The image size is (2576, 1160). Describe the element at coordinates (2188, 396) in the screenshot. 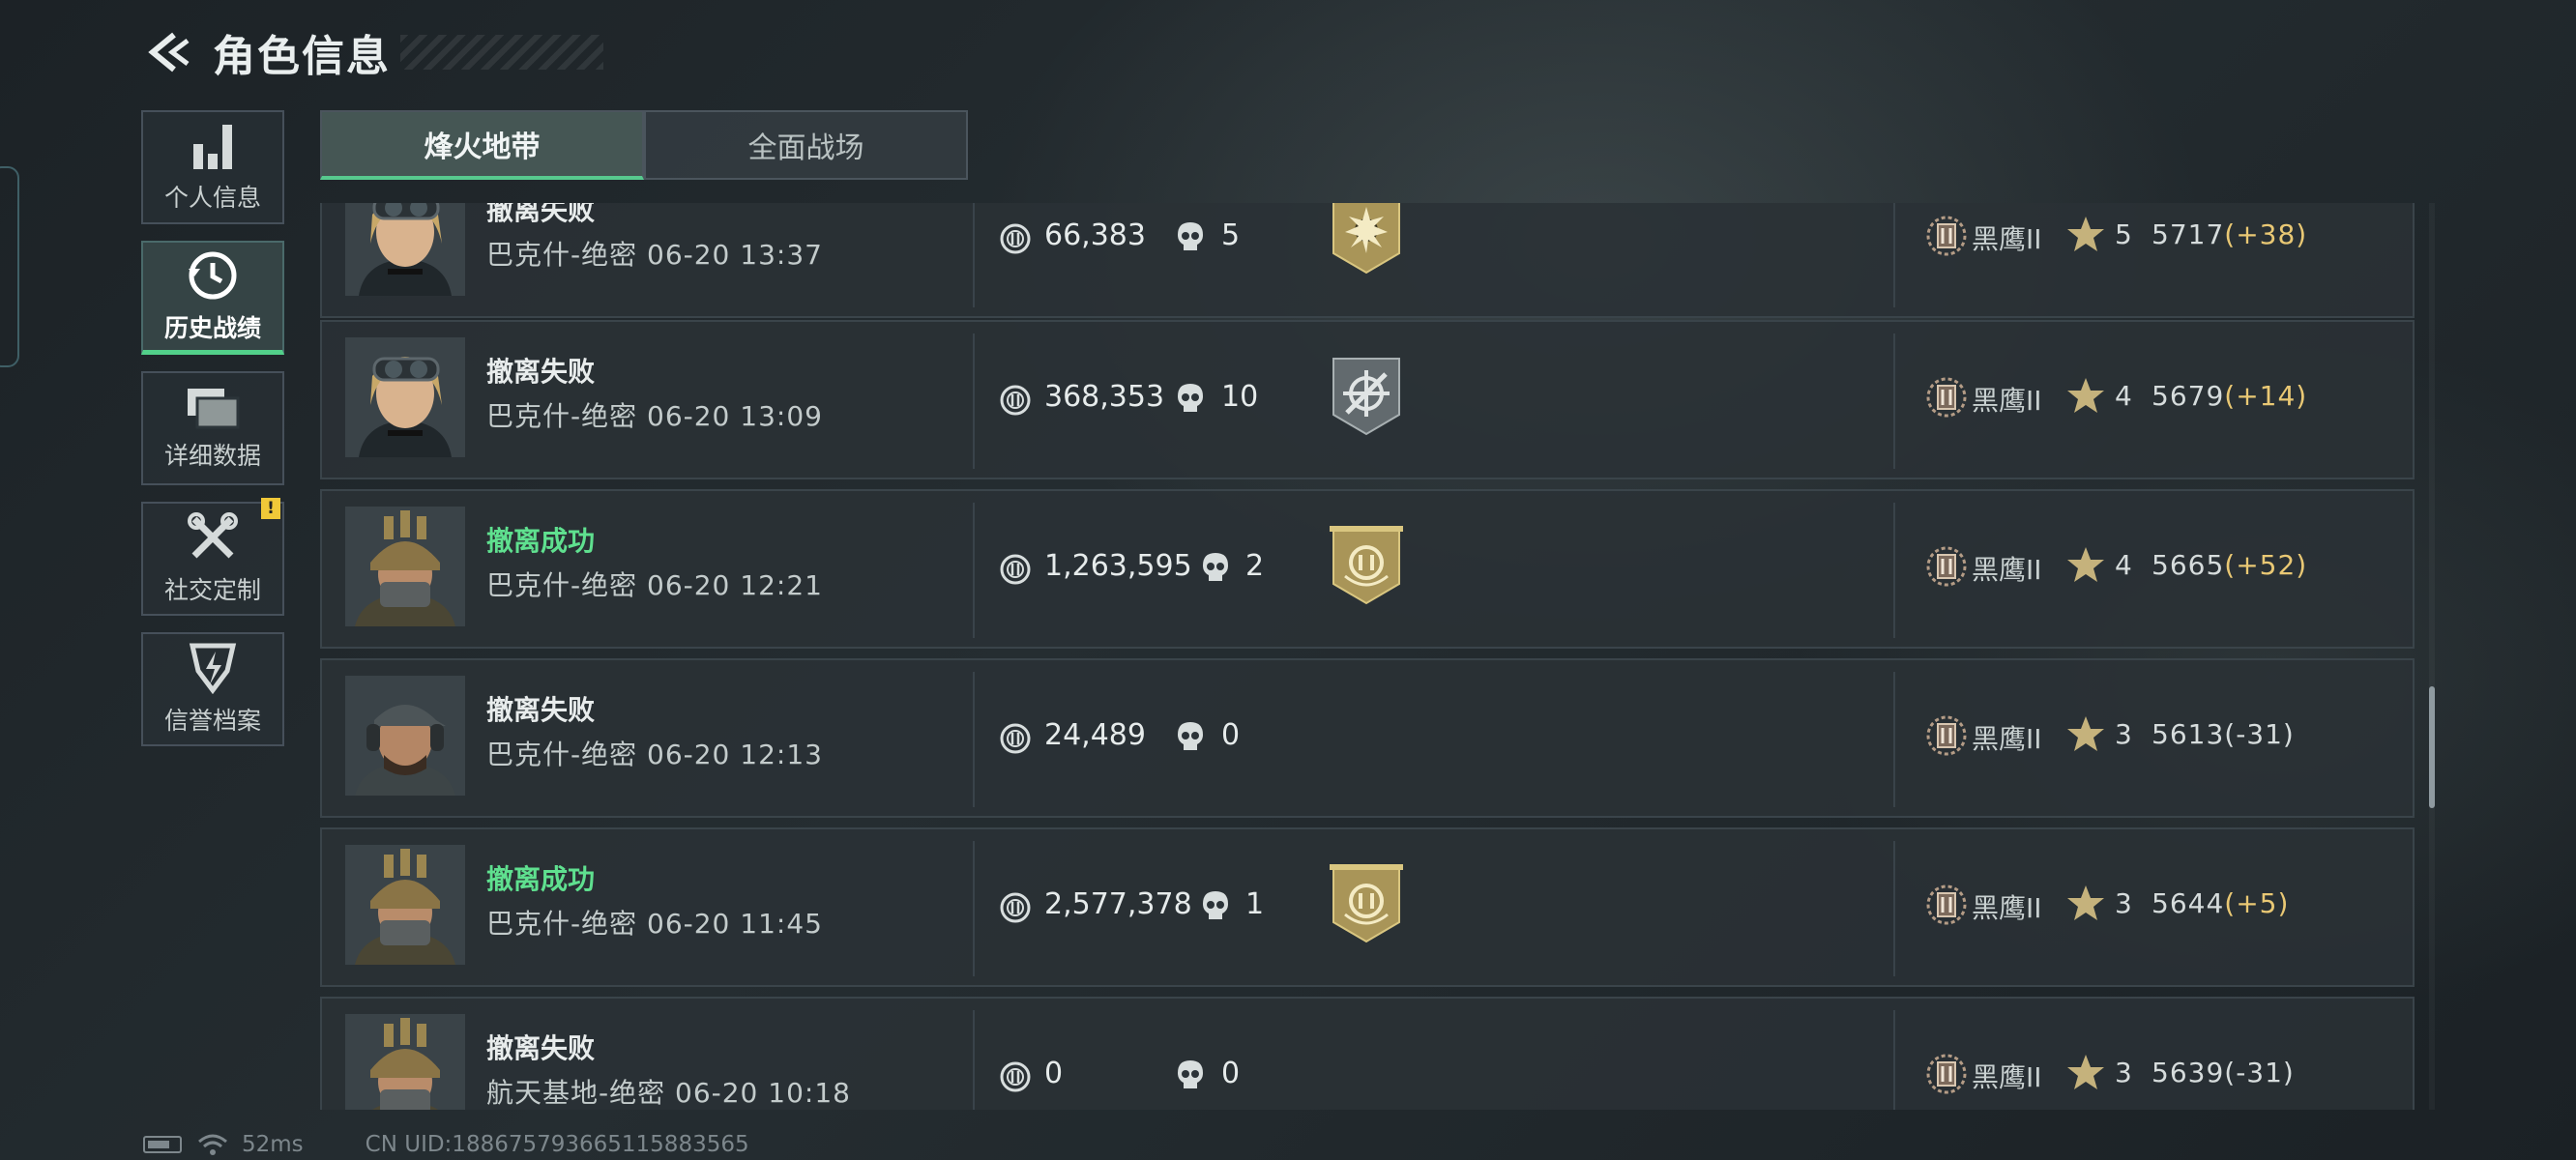

I see `score-value: 5679` at that location.